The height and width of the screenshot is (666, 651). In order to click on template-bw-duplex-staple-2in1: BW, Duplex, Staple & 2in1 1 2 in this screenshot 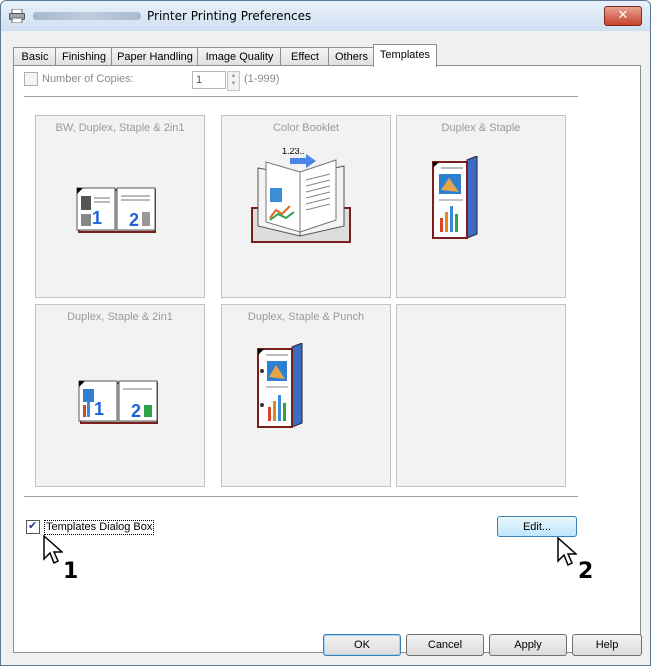, I will do `click(120, 206)`.